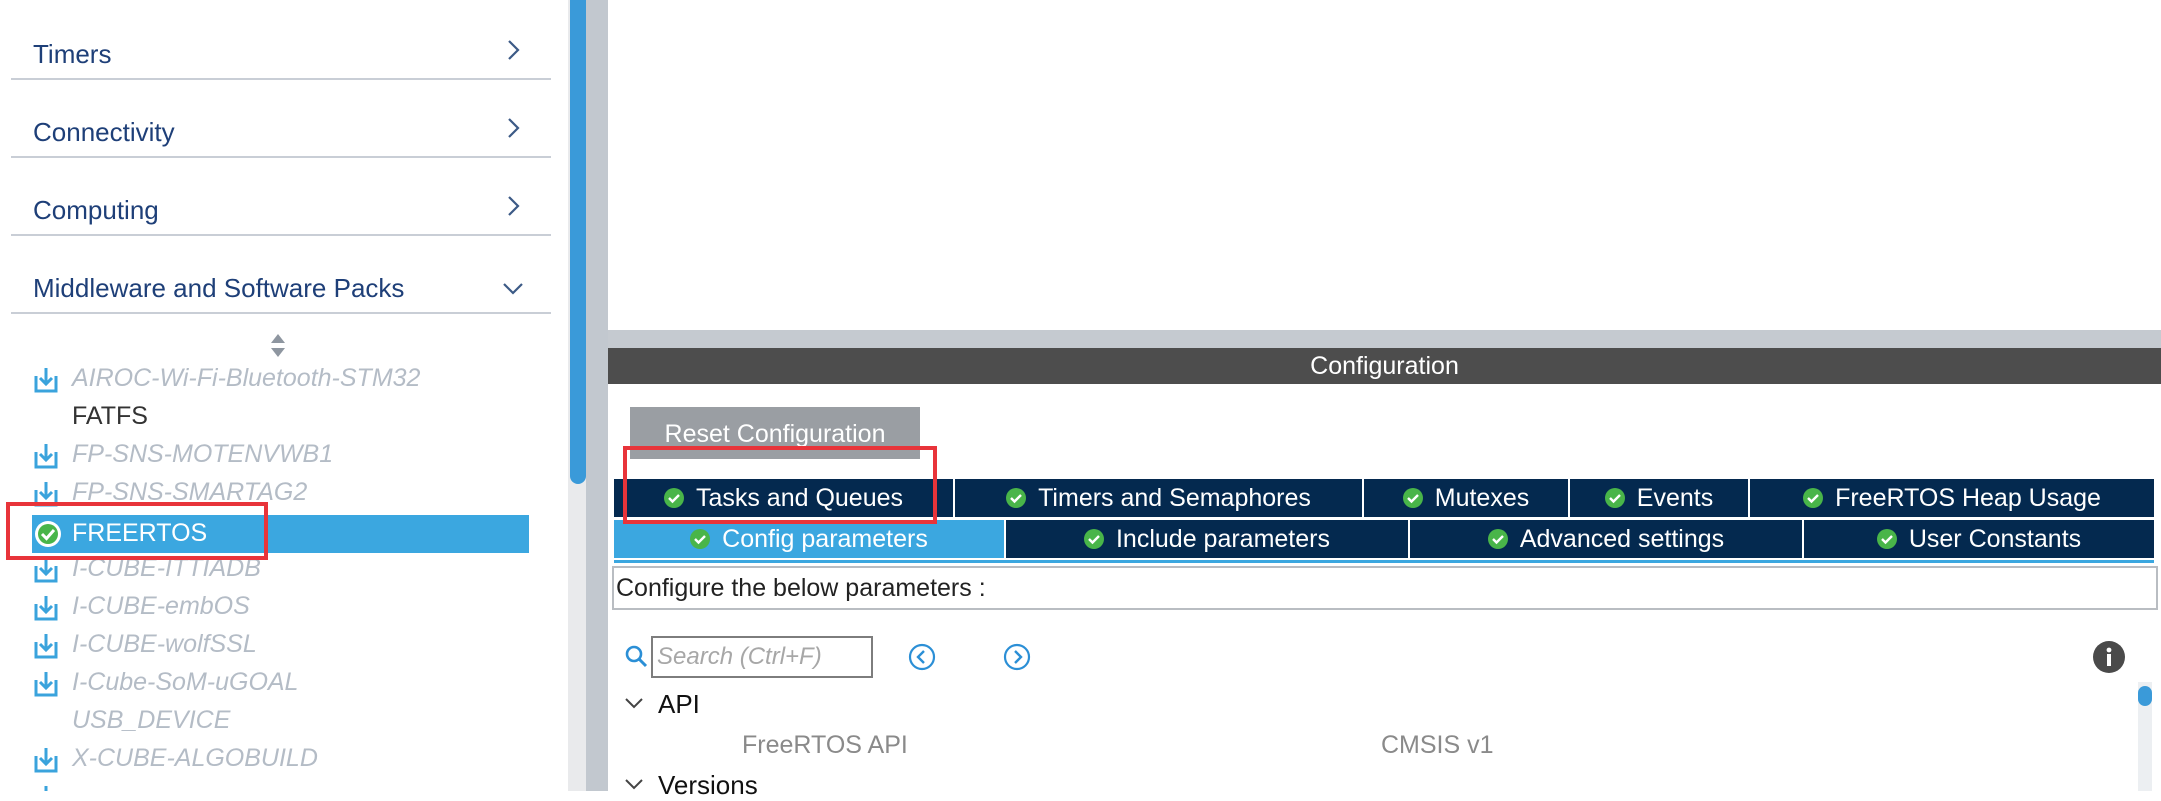 The height and width of the screenshot is (801, 2161). I want to click on package-item: FP-SNS-MOTENVWB1, so click(285, 455).